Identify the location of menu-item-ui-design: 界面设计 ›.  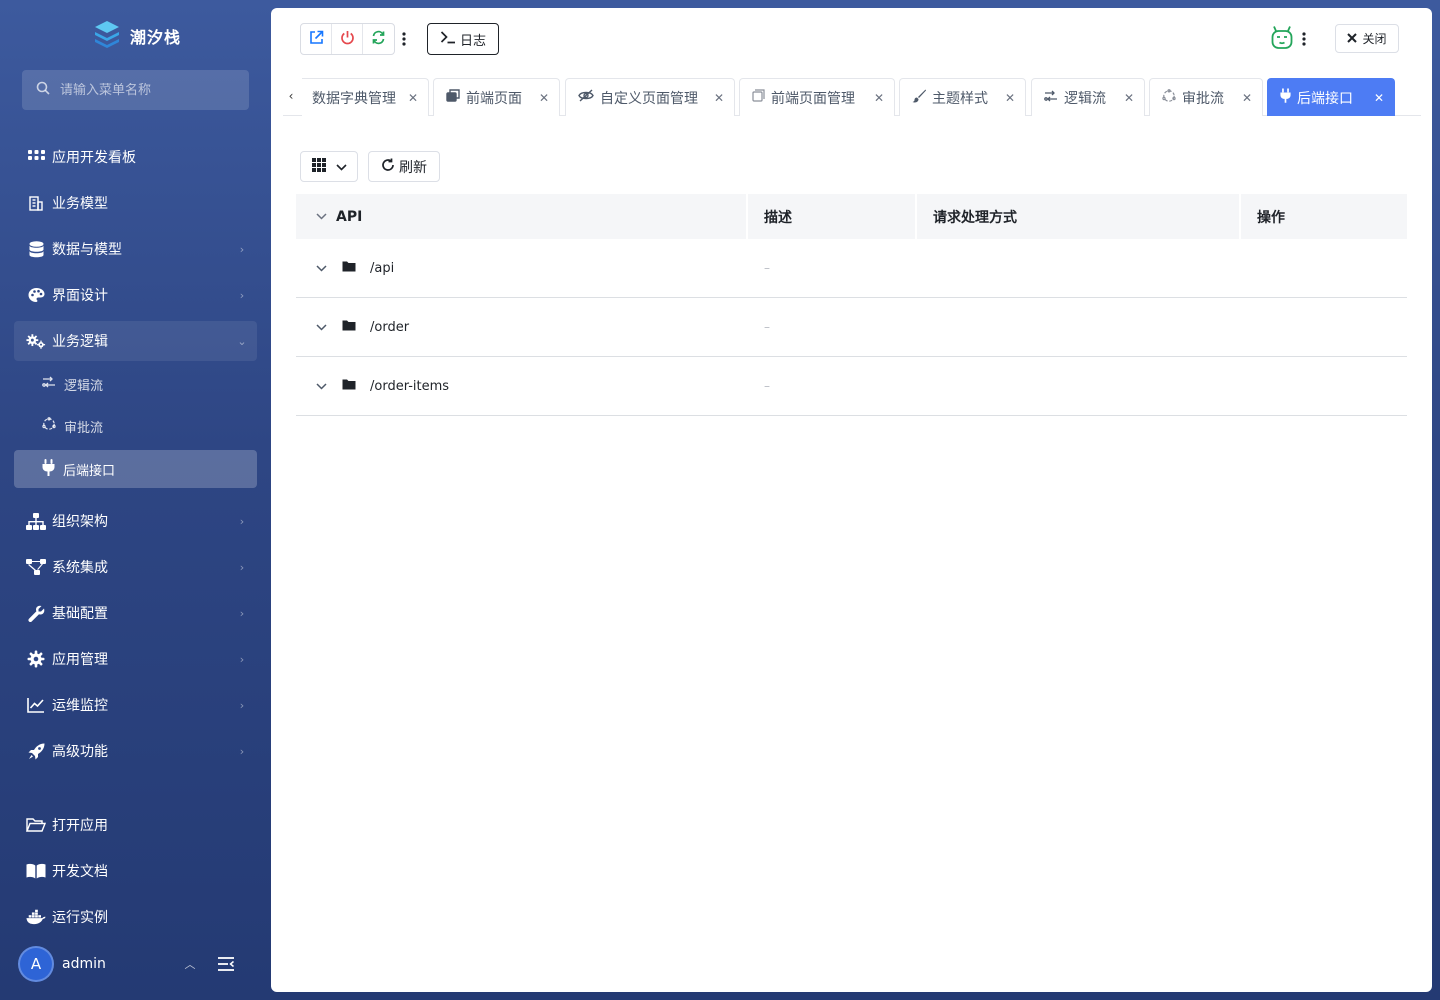
(135, 295).